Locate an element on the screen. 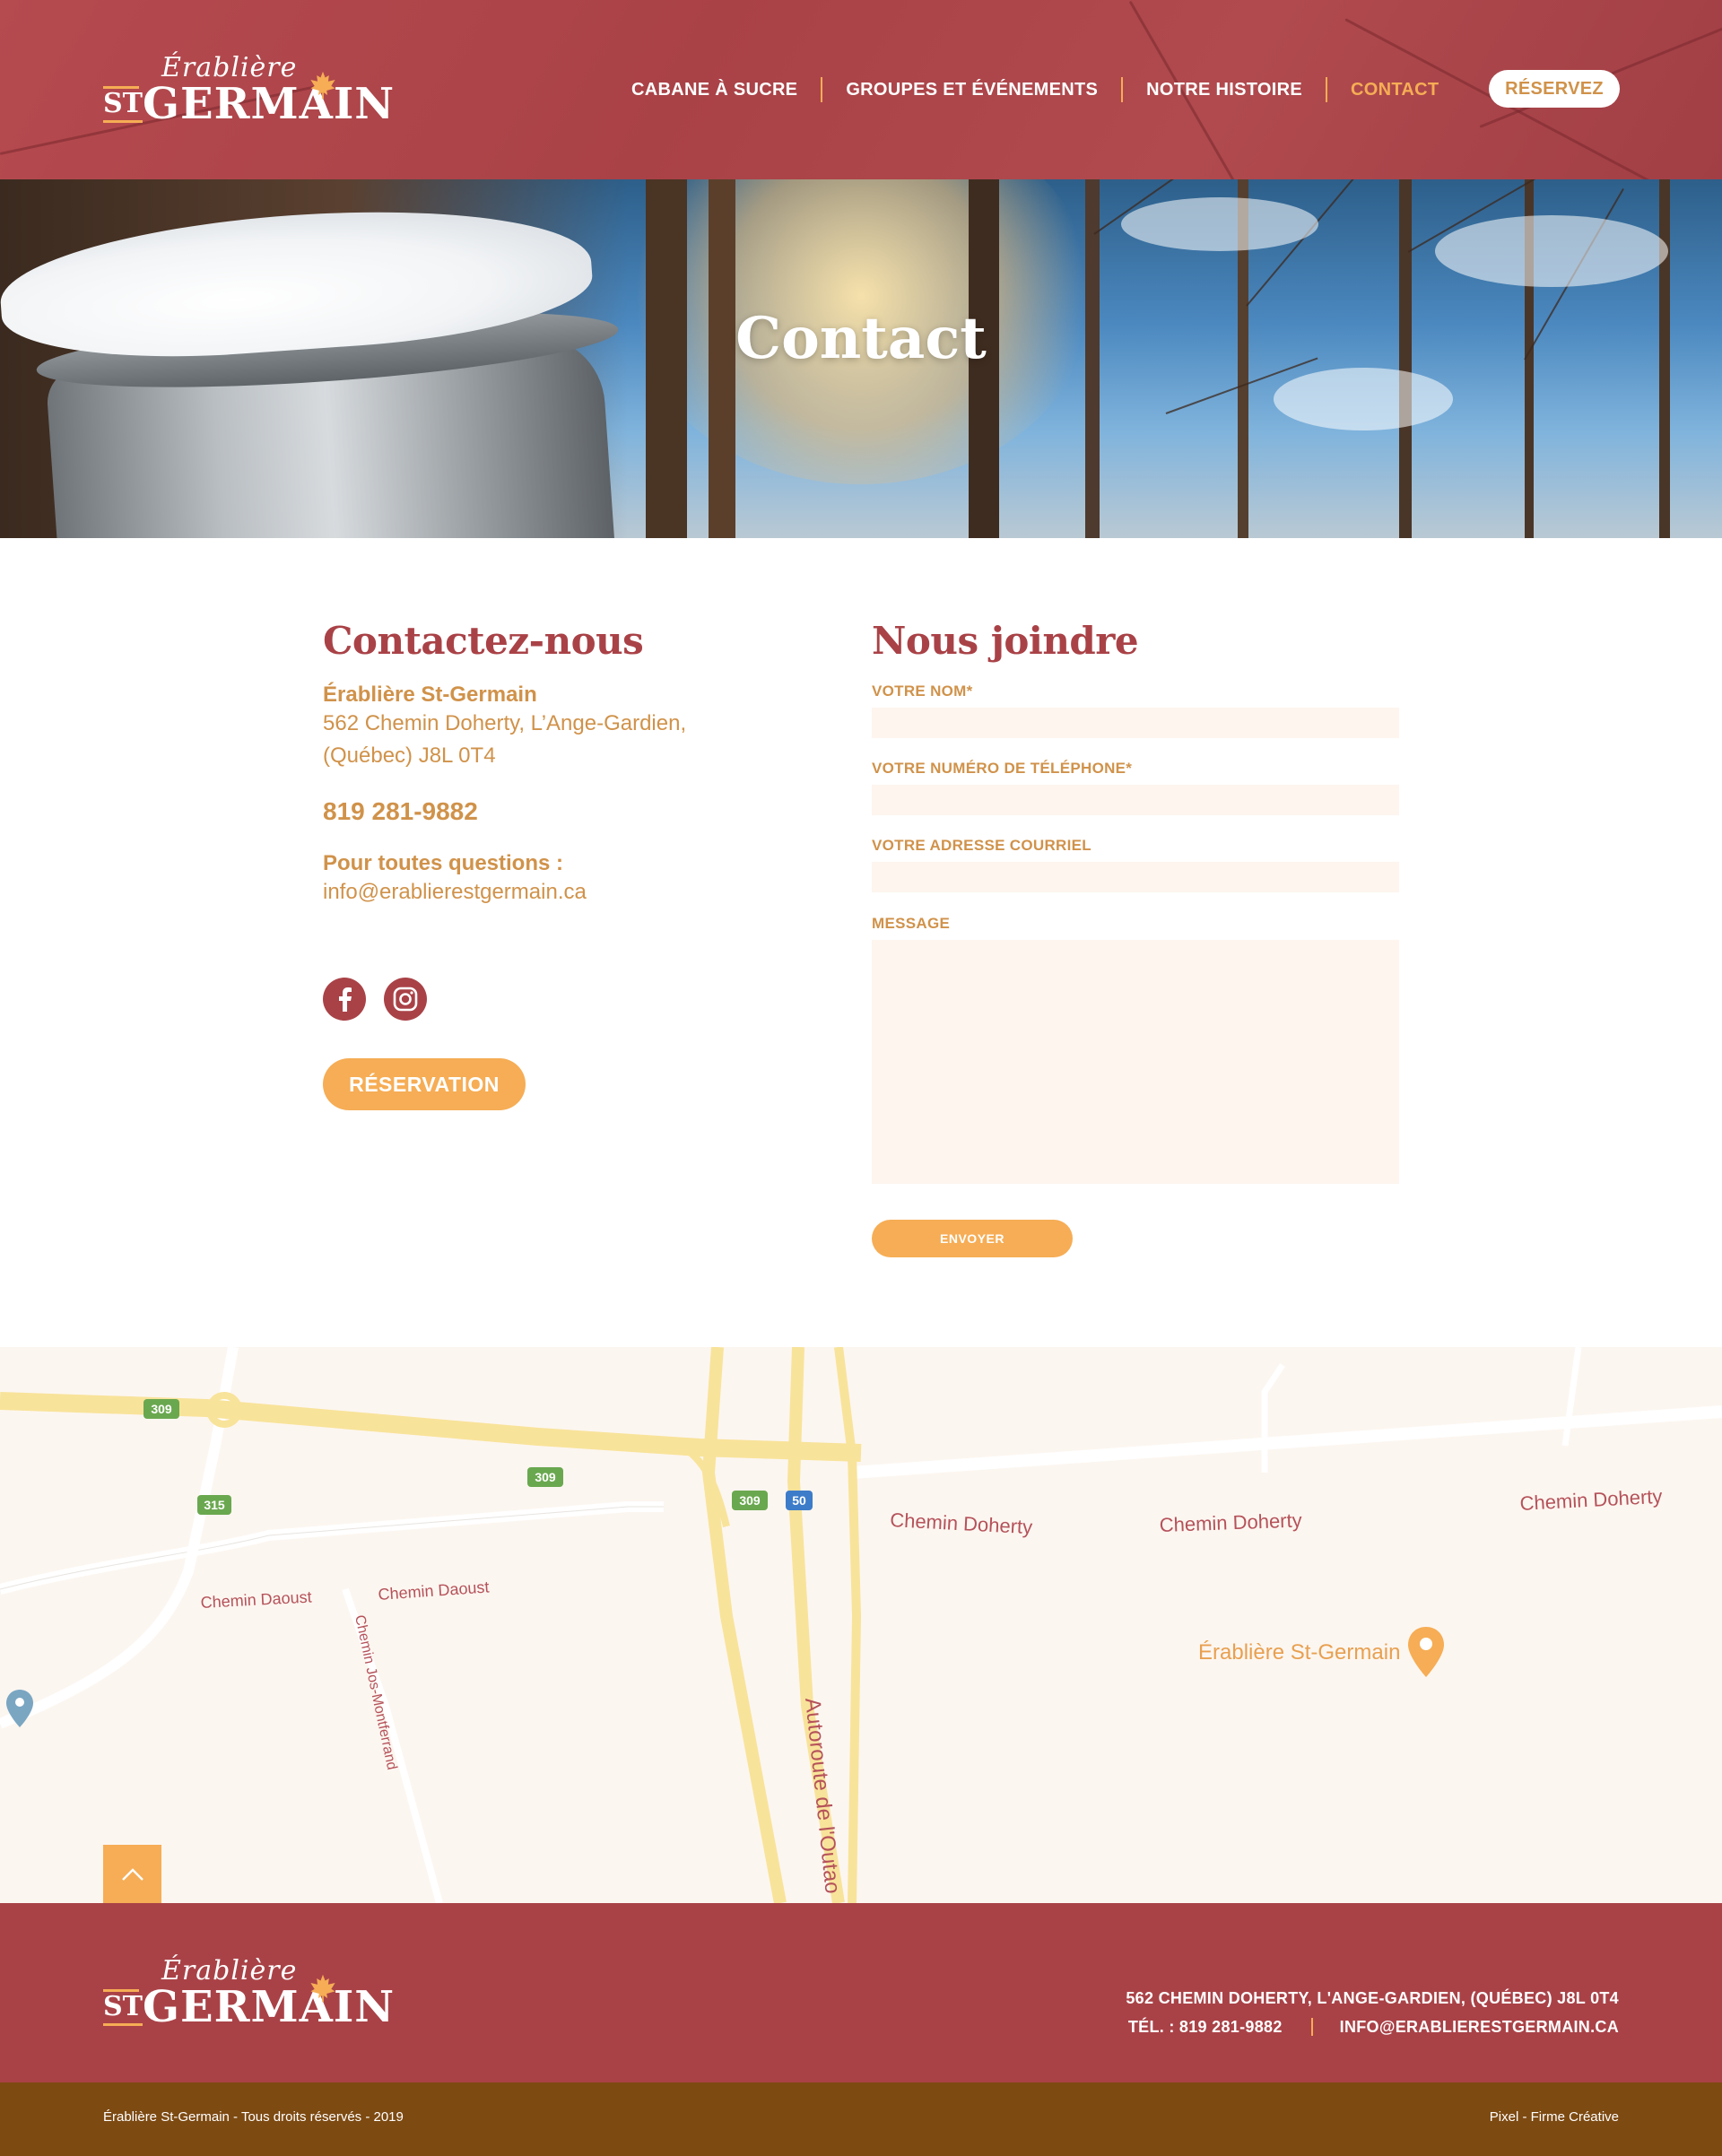 This screenshot has height=2156, width=1722. message-textarea is located at coordinates (1135, 1062).